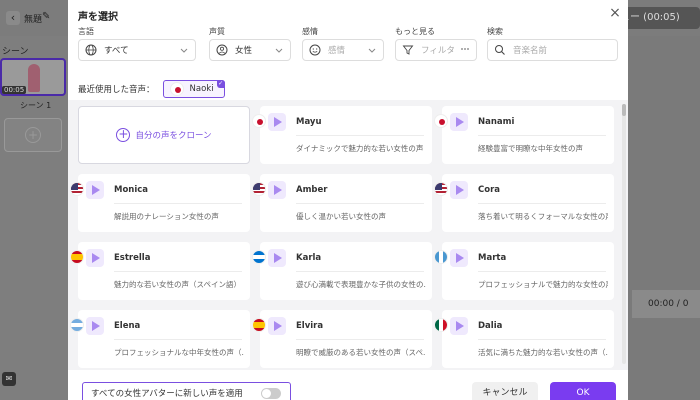 Image resolution: width=700 pixels, height=400 pixels. I want to click on gender-filter: 声質 女性, so click(250, 43).